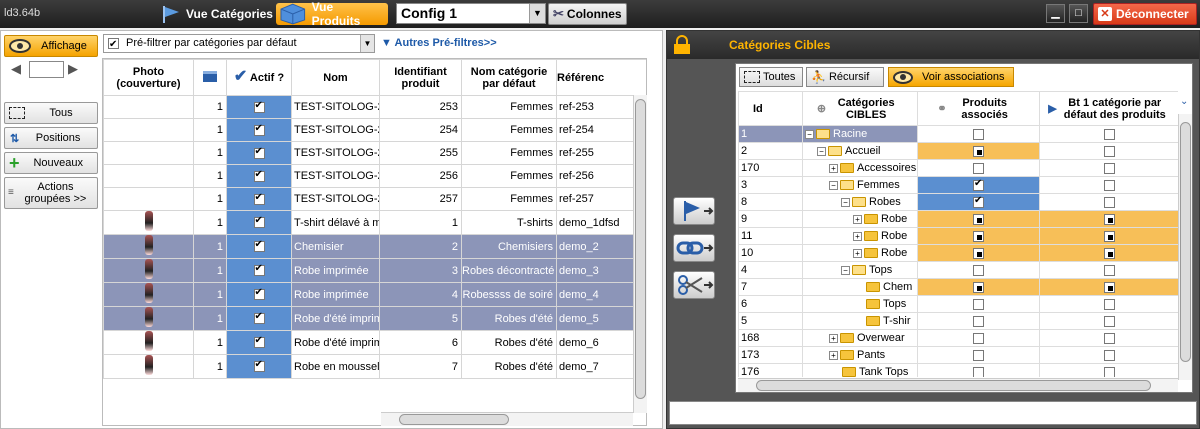 Image resolution: width=1200 pixels, height=429 pixels. I want to click on maximize-icon: □, so click(1078, 13).